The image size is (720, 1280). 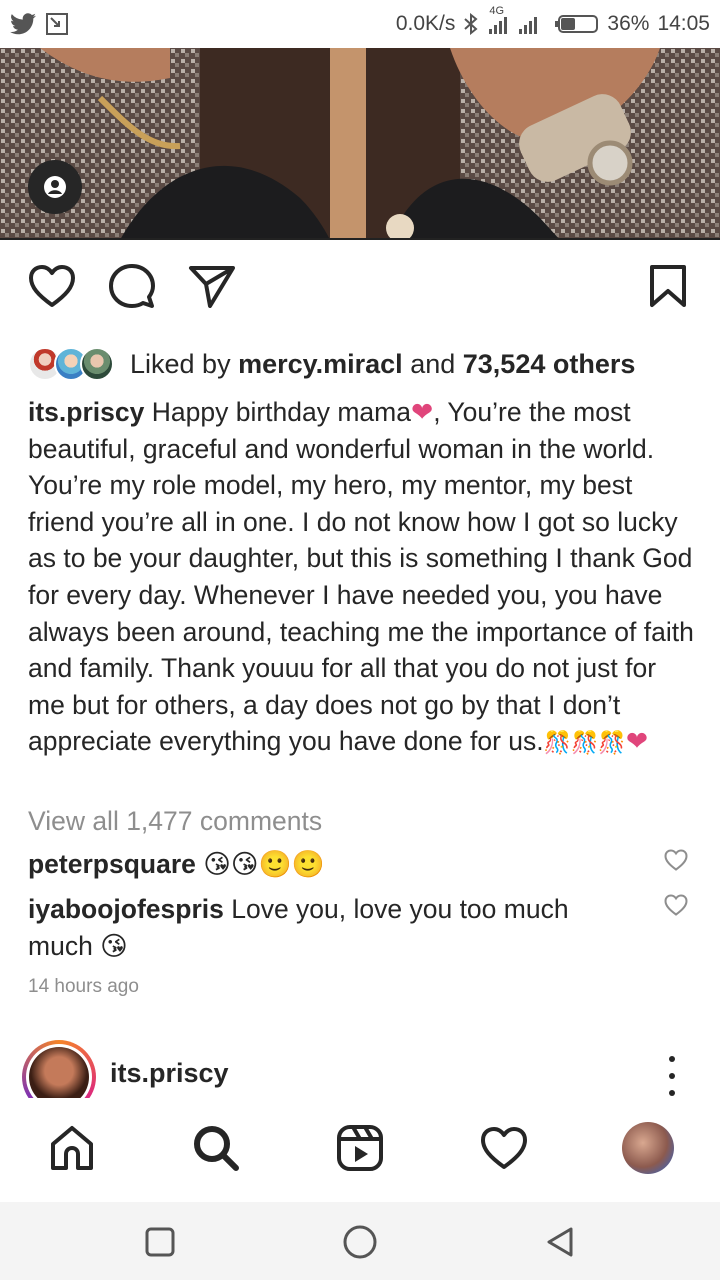 I want to click on circle-icon, so click(x=360, y=1242).